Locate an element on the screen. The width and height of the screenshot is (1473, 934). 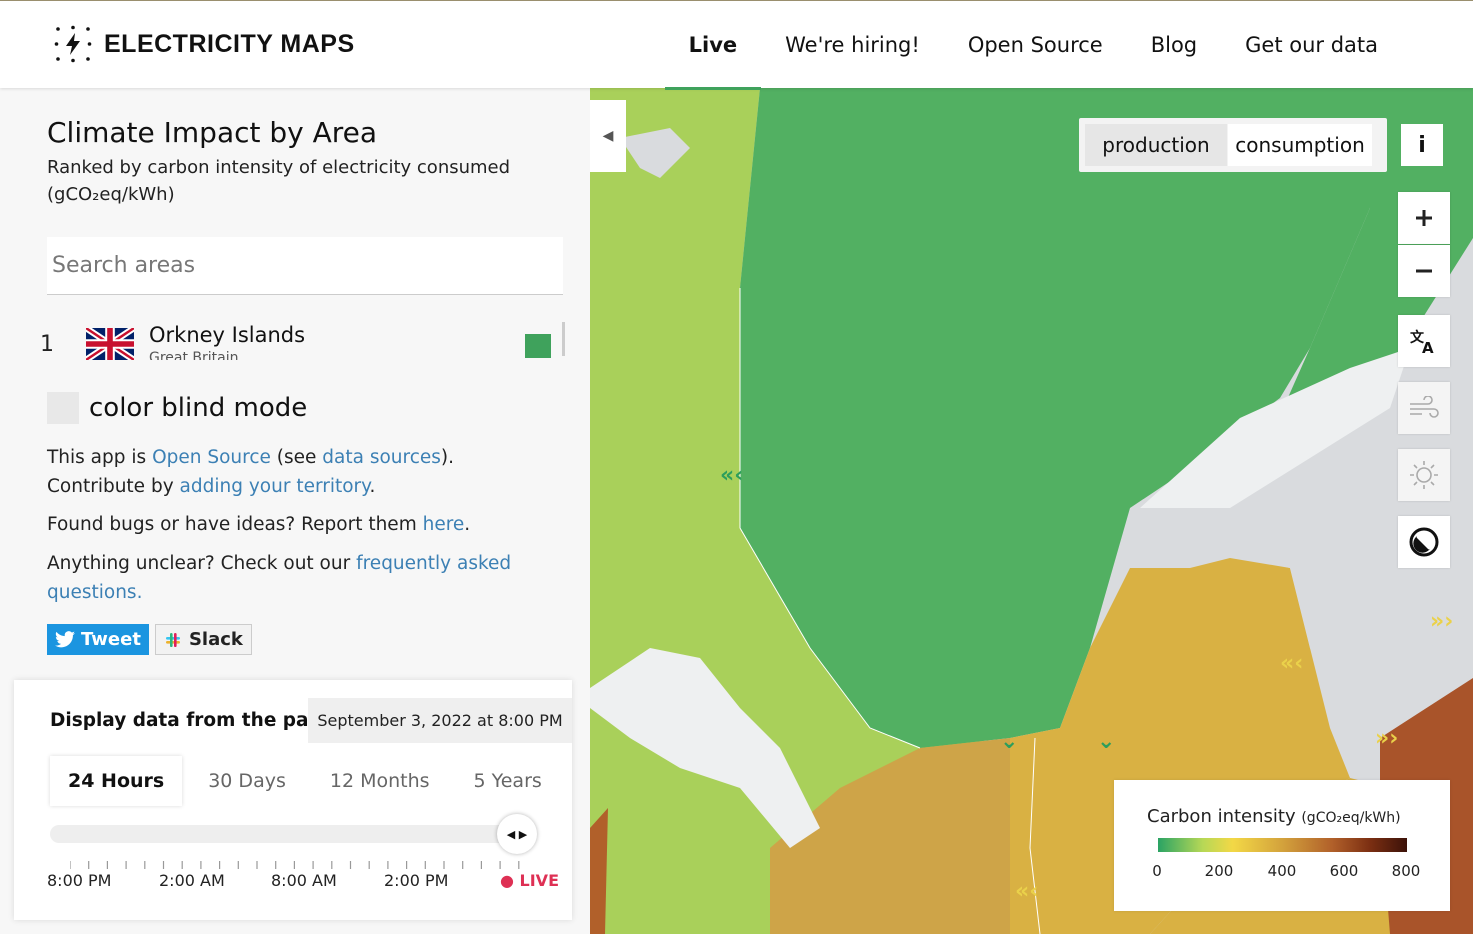
wind-icon is located at coordinates (1424, 407).